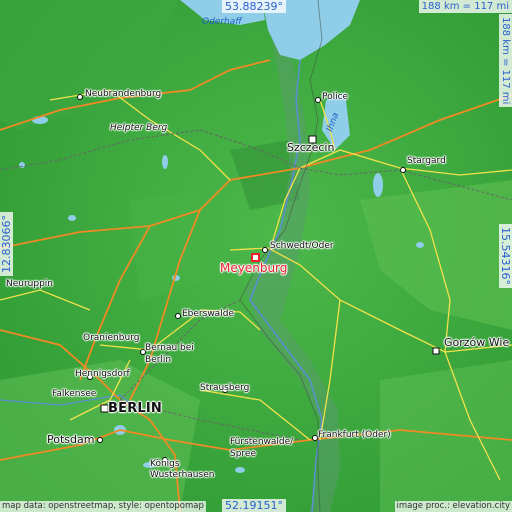 The height and width of the screenshot is (512, 512). What do you see at coordinates (254, 6) in the screenshot?
I see `coord-top-latitude: 53.88239°` at bounding box center [254, 6].